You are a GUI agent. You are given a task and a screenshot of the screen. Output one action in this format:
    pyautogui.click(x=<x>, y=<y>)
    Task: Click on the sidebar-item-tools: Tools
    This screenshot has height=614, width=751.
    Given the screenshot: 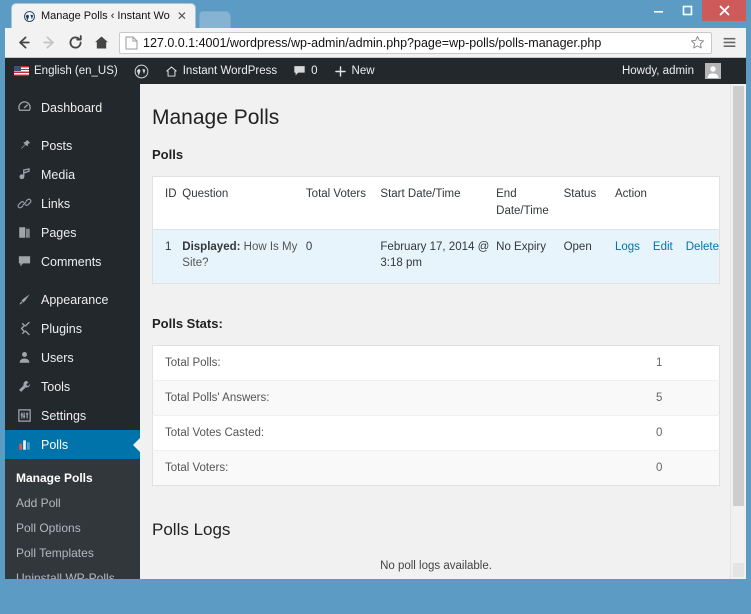 What is the action you would take?
    pyautogui.click(x=72, y=386)
    